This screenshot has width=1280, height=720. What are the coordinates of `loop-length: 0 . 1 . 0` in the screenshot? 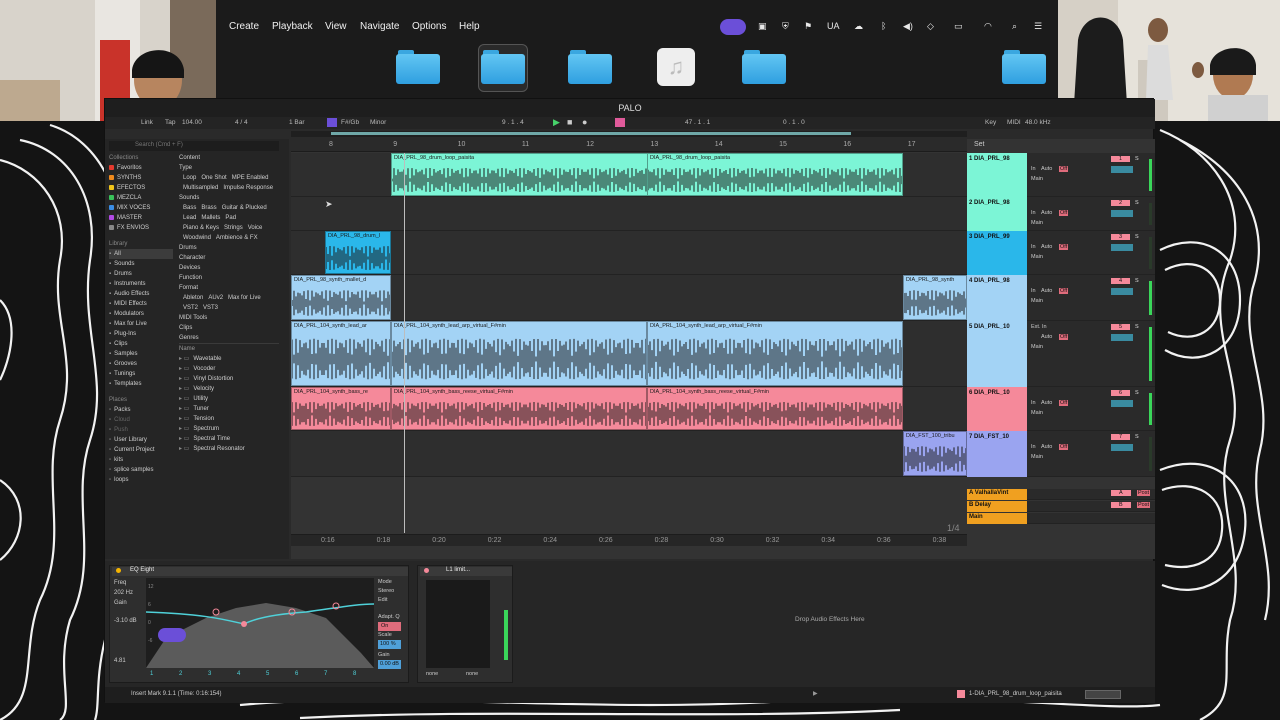 It's located at (794, 122).